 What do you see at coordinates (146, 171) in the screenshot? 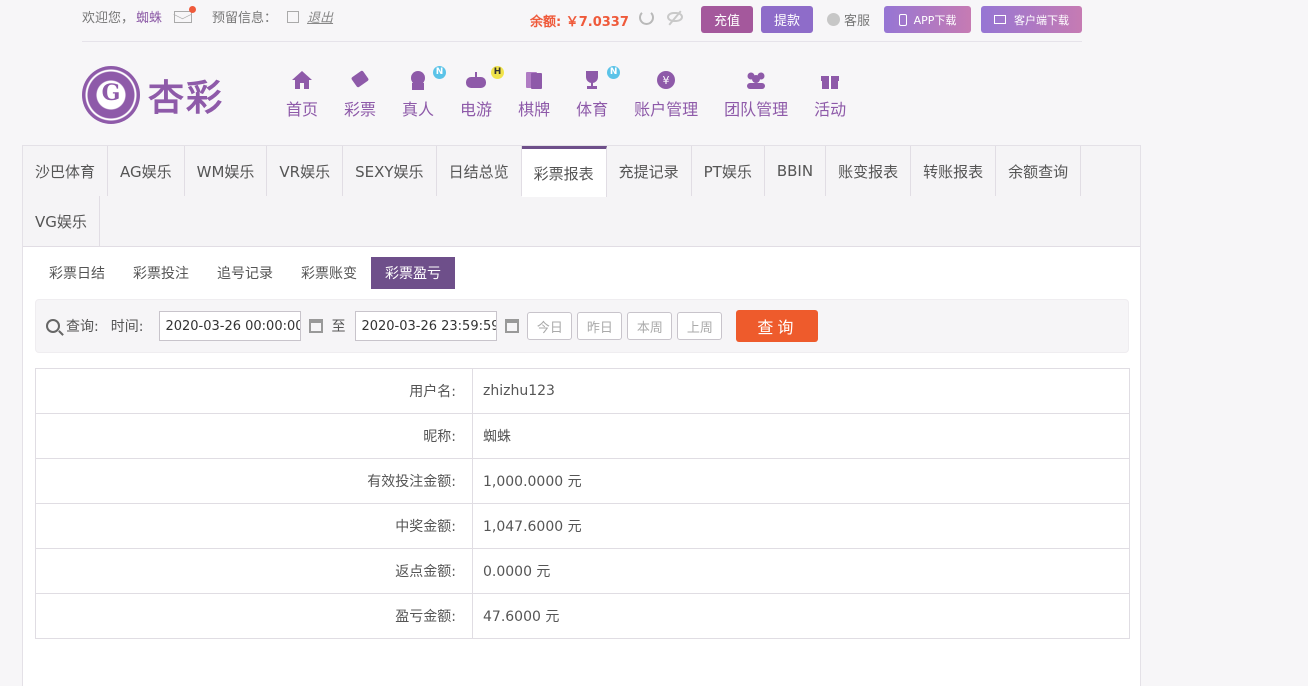
I see `tab-ag: AG娱乐` at bounding box center [146, 171].